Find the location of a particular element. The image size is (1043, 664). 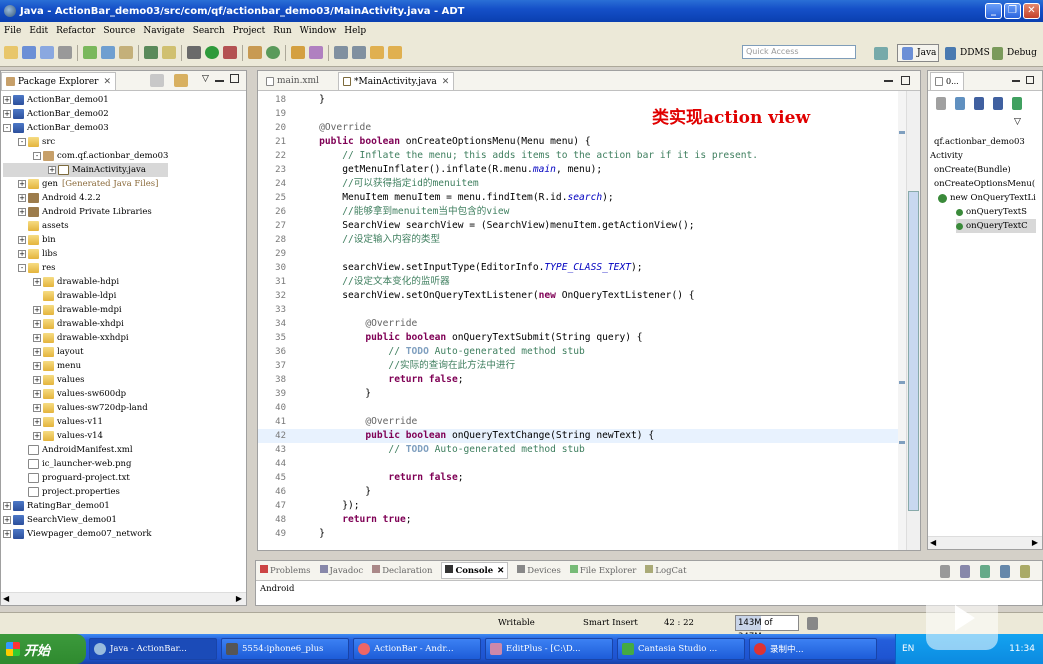

code-line: 38 return false; is located at coordinates (578, 380).